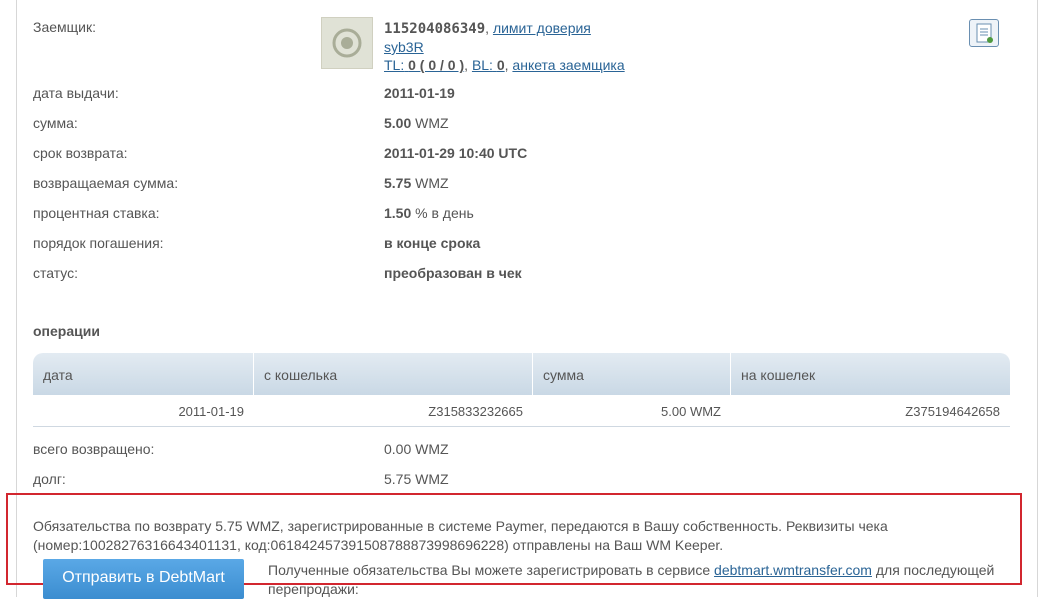  What do you see at coordinates (66, 331) in the screenshot?
I see `operations-title: операции` at bounding box center [66, 331].